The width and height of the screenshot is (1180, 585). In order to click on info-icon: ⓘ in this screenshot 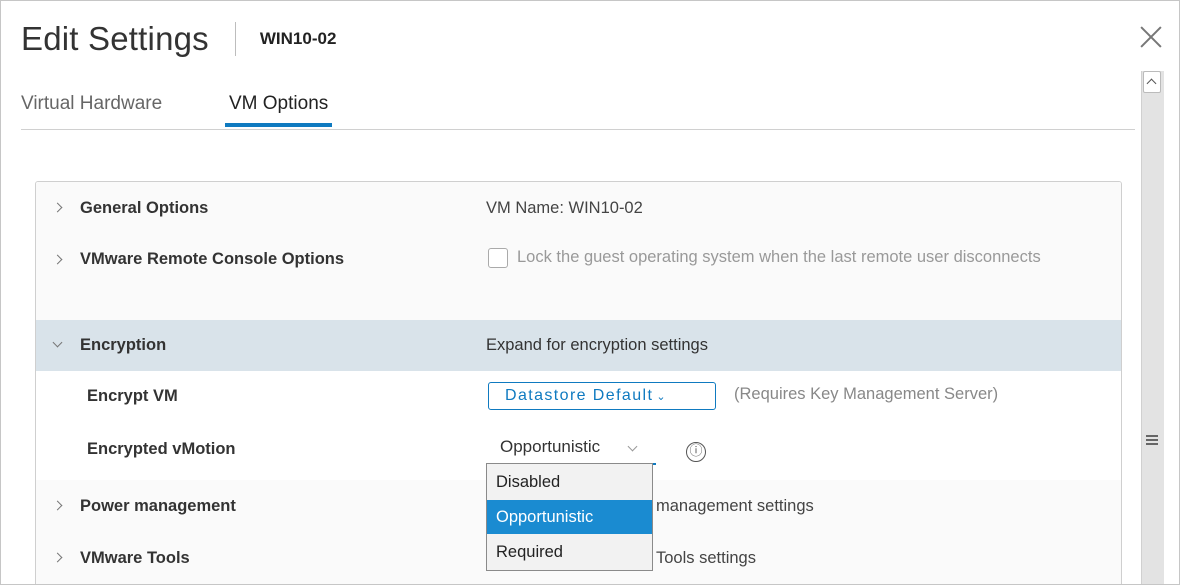, I will do `click(696, 452)`.